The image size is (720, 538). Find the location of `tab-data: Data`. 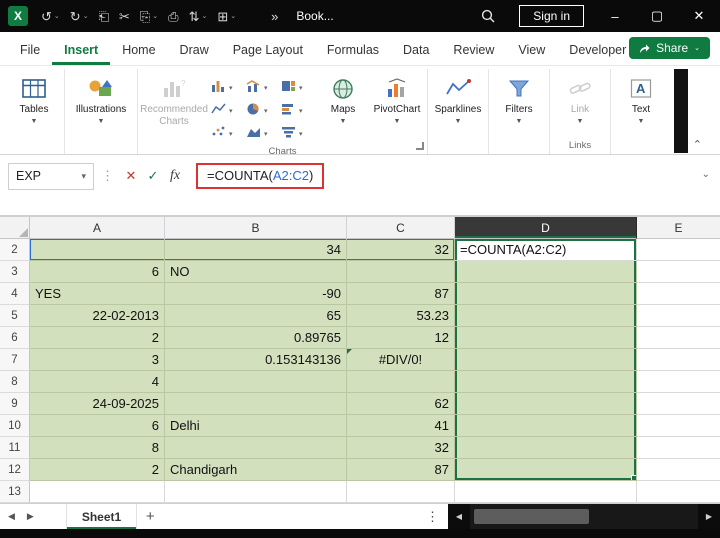

tab-data: Data is located at coordinates (416, 50).